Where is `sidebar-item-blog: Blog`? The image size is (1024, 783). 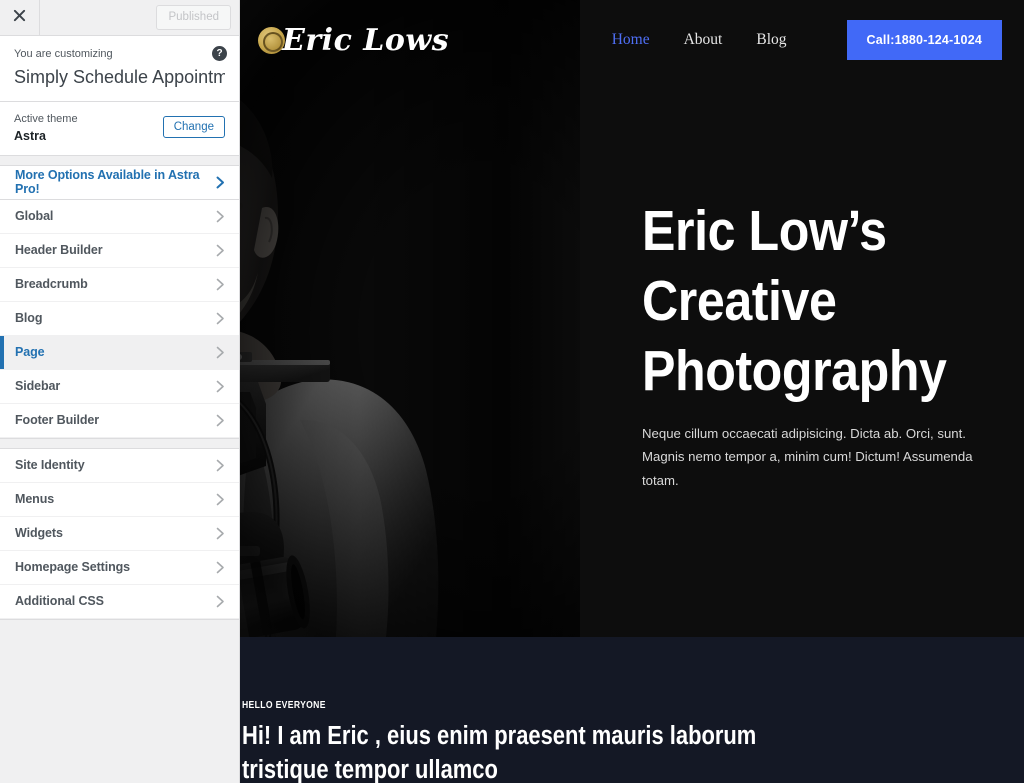
sidebar-item-blog: Blog is located at coordinates (119, 318).